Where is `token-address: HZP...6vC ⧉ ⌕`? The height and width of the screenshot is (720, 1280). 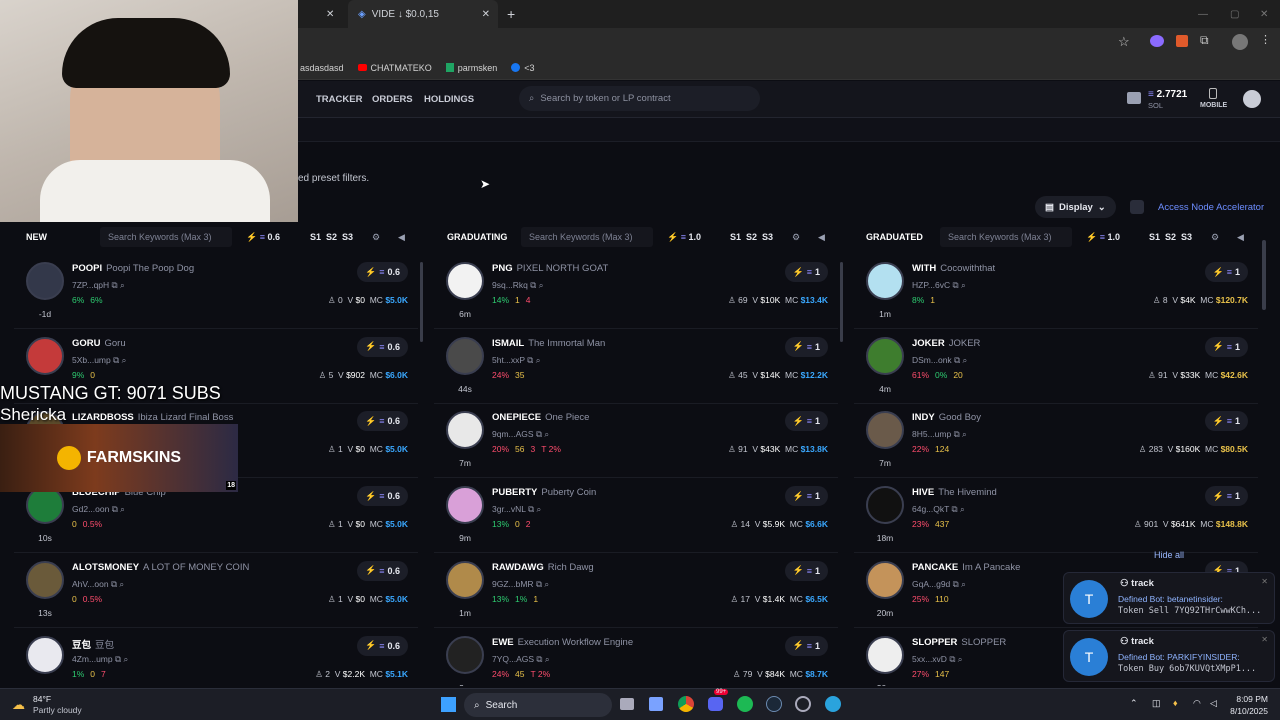
token-address: HZP...6vC ⧉ ⌕ is located at coordinates (939, 285).